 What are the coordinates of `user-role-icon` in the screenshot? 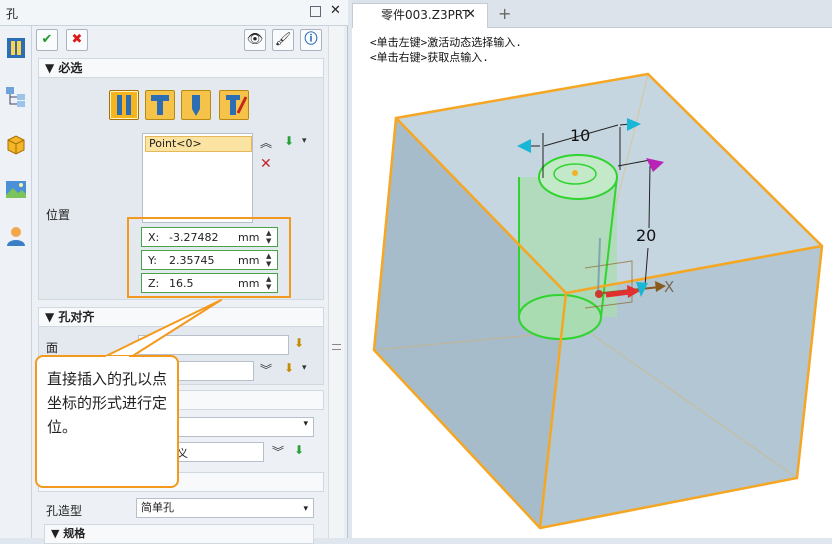 It's located at (16, 236).